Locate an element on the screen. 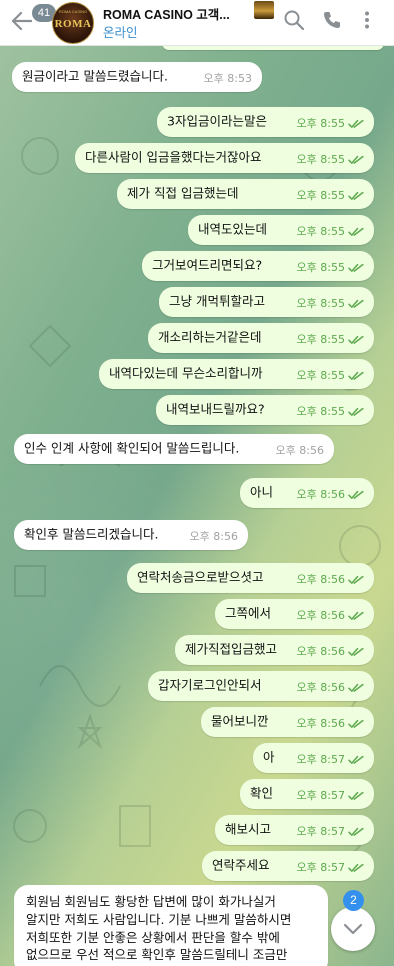 The width and height of the screenshot is (394, 966). message-bubble-incoming: 확인후 말씀드리겠습니다. 오후 8:56 is located at coordinates (131, 535).